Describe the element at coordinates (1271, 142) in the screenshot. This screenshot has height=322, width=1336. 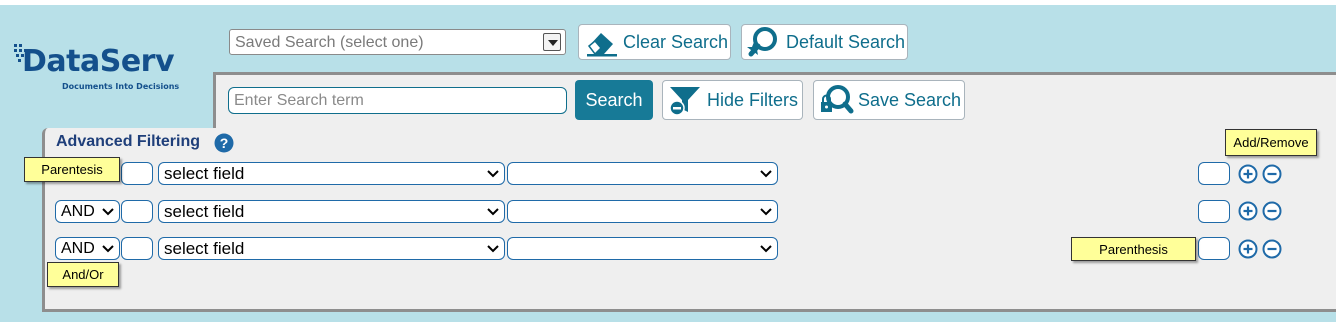
I see `tooltip-add-remove: Add/Remove` at that location.